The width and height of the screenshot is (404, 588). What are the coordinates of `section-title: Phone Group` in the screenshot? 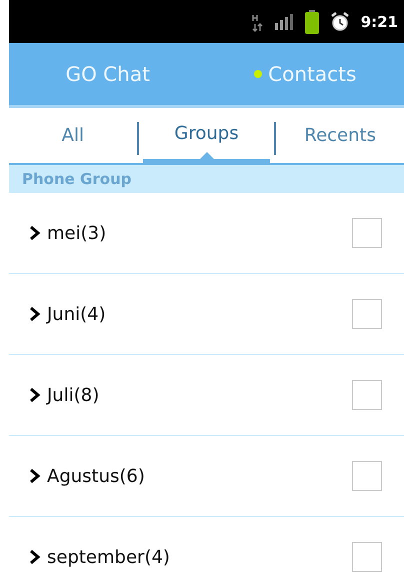 It's located at (77, 179).